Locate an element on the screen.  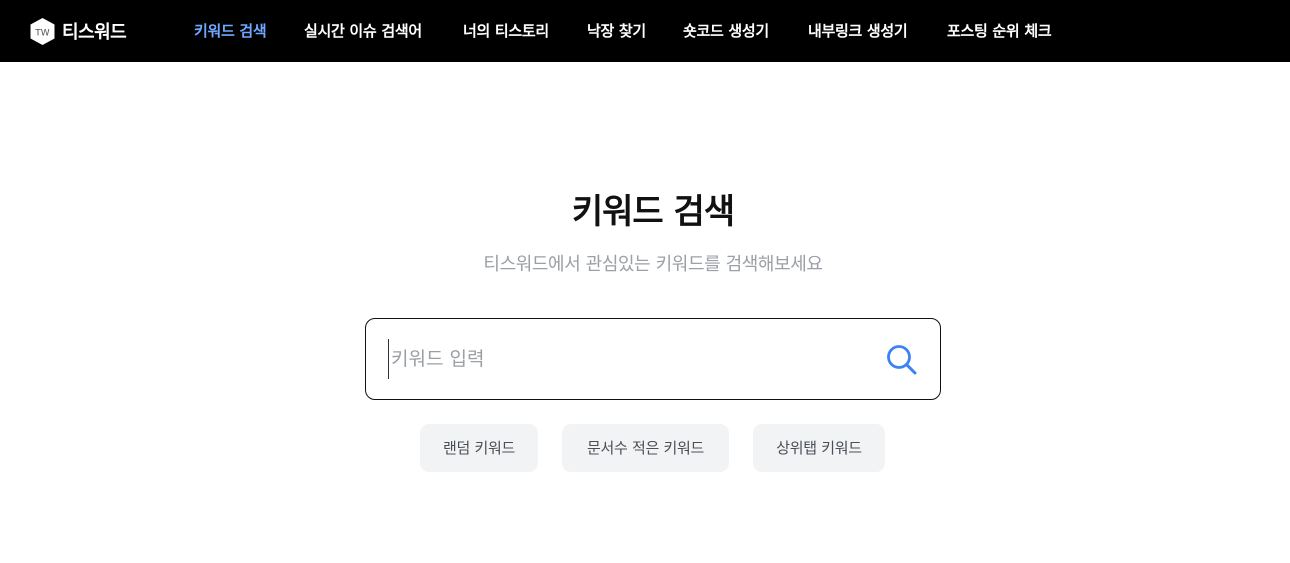
search-icon is located at coordinates (902, 360).